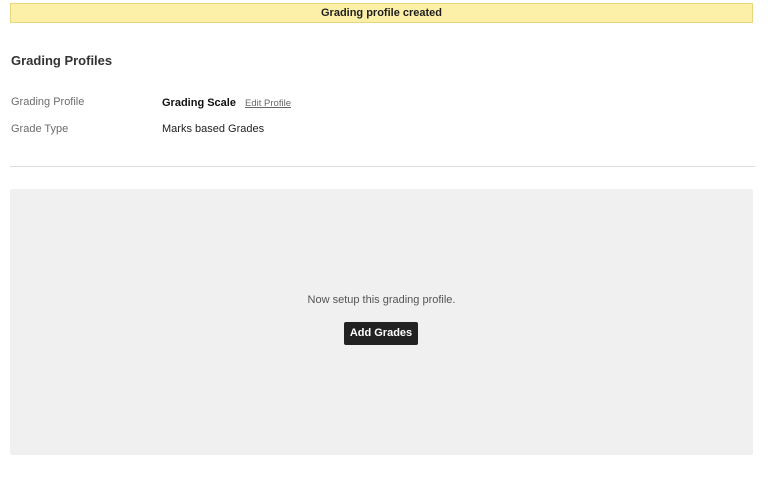 Image resolution: width=768 pixels, height=479 pixels. Describe the element at coordinates (381, 131) in the screenshot. I see `grade-type-row: Grade Type Marks based Grades` at that location.